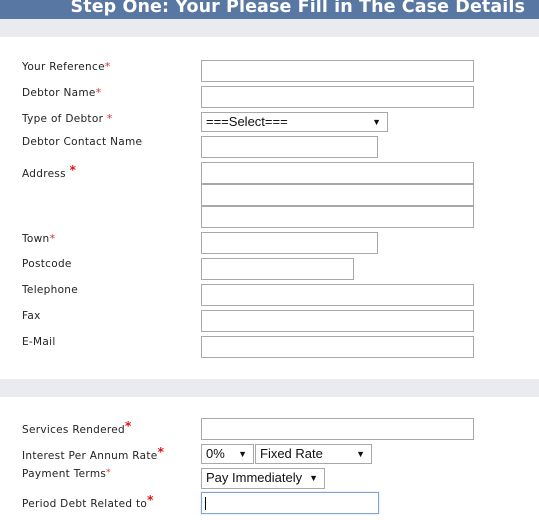 This screenshot has width=539, height=520. Describe the element at coordinates (82, 142) in the screenshot. I see `debtor-contact-name-label: Debtor Contact Name` at that location.